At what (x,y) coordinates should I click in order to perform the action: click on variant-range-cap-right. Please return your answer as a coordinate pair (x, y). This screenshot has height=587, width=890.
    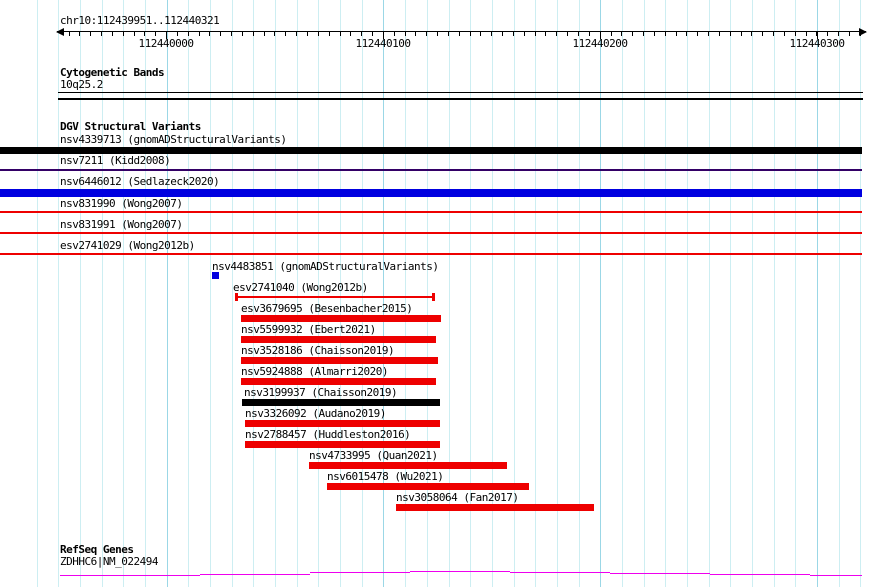
    Looking at the image, I should click on (433, 297).